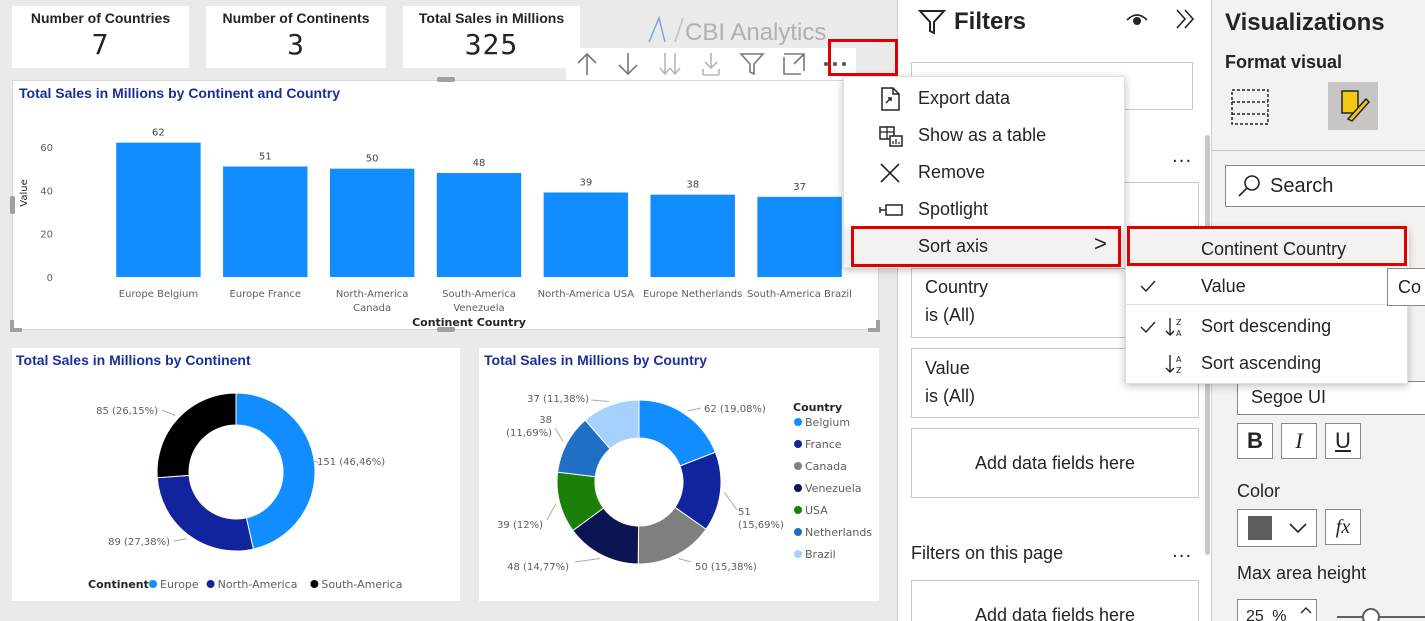 The image size is (1425, 621). Describe the element at coordinates (1259, 491) in the screenshot. I see `color-label: Color` at that location.